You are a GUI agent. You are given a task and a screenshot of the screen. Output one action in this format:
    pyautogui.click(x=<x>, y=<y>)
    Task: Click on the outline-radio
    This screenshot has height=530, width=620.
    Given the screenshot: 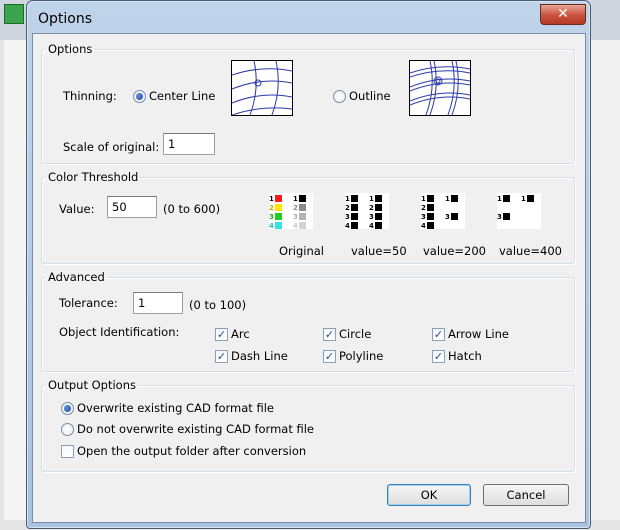 What is the action you would take?
    pyautogui.click(x=339, y=96)
    